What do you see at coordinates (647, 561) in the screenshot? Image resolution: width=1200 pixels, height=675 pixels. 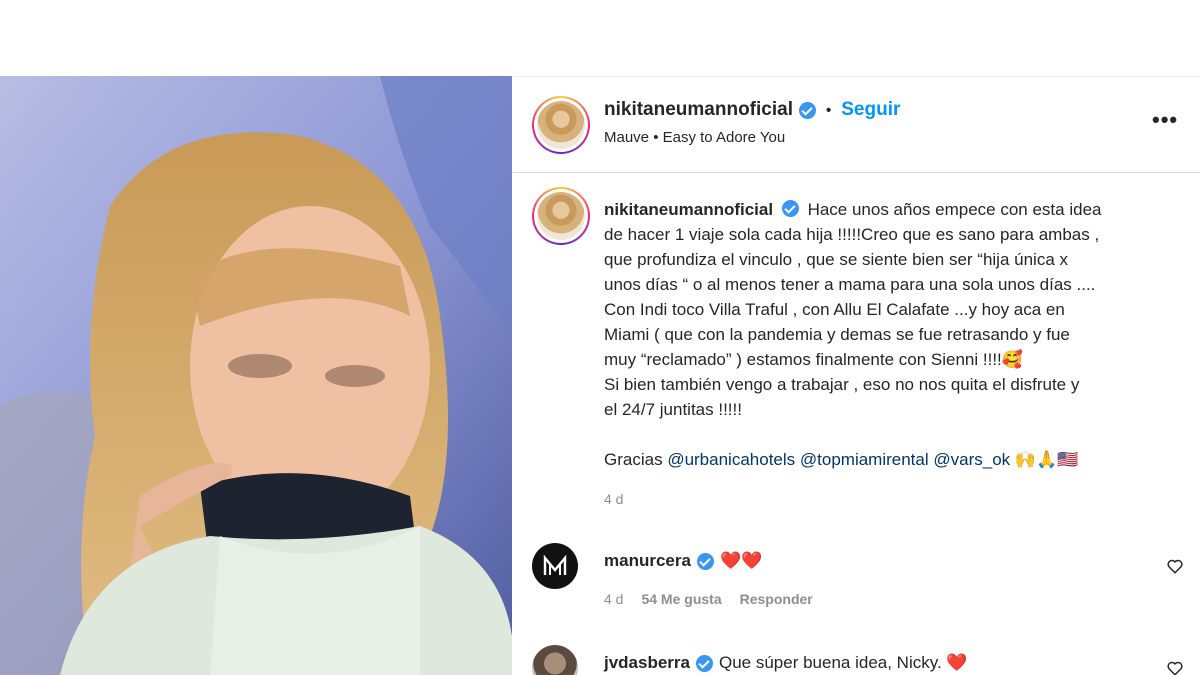 I see `comment-username: manurcera` at bounding box center [647, 561].